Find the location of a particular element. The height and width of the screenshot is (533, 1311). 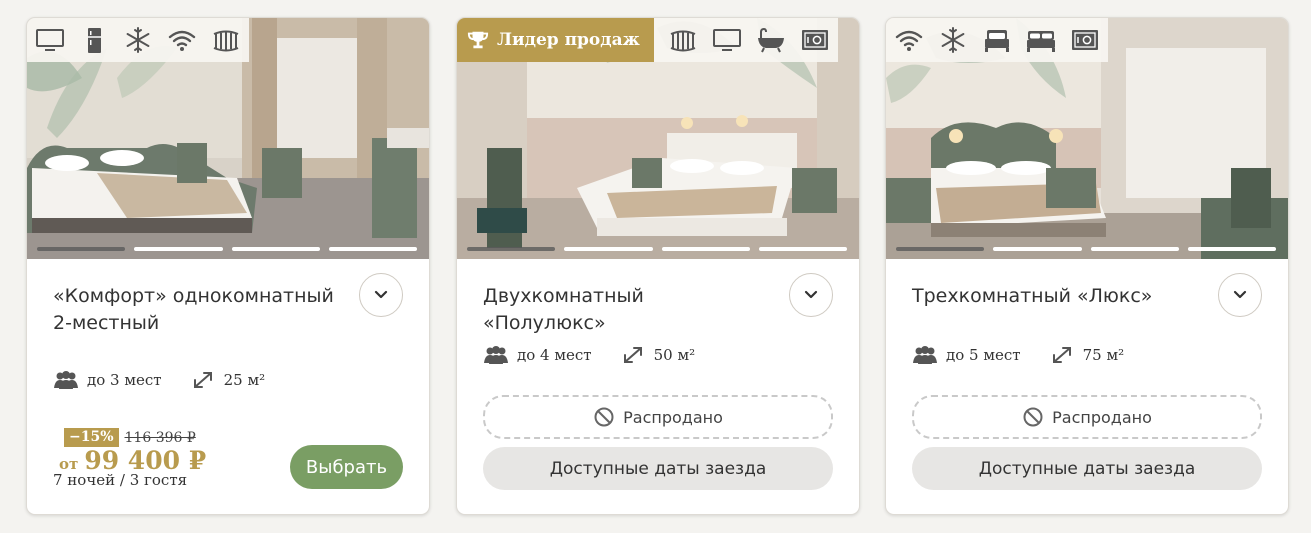

guests-capacity: до 3 мест is located at coordinates (124, 380).